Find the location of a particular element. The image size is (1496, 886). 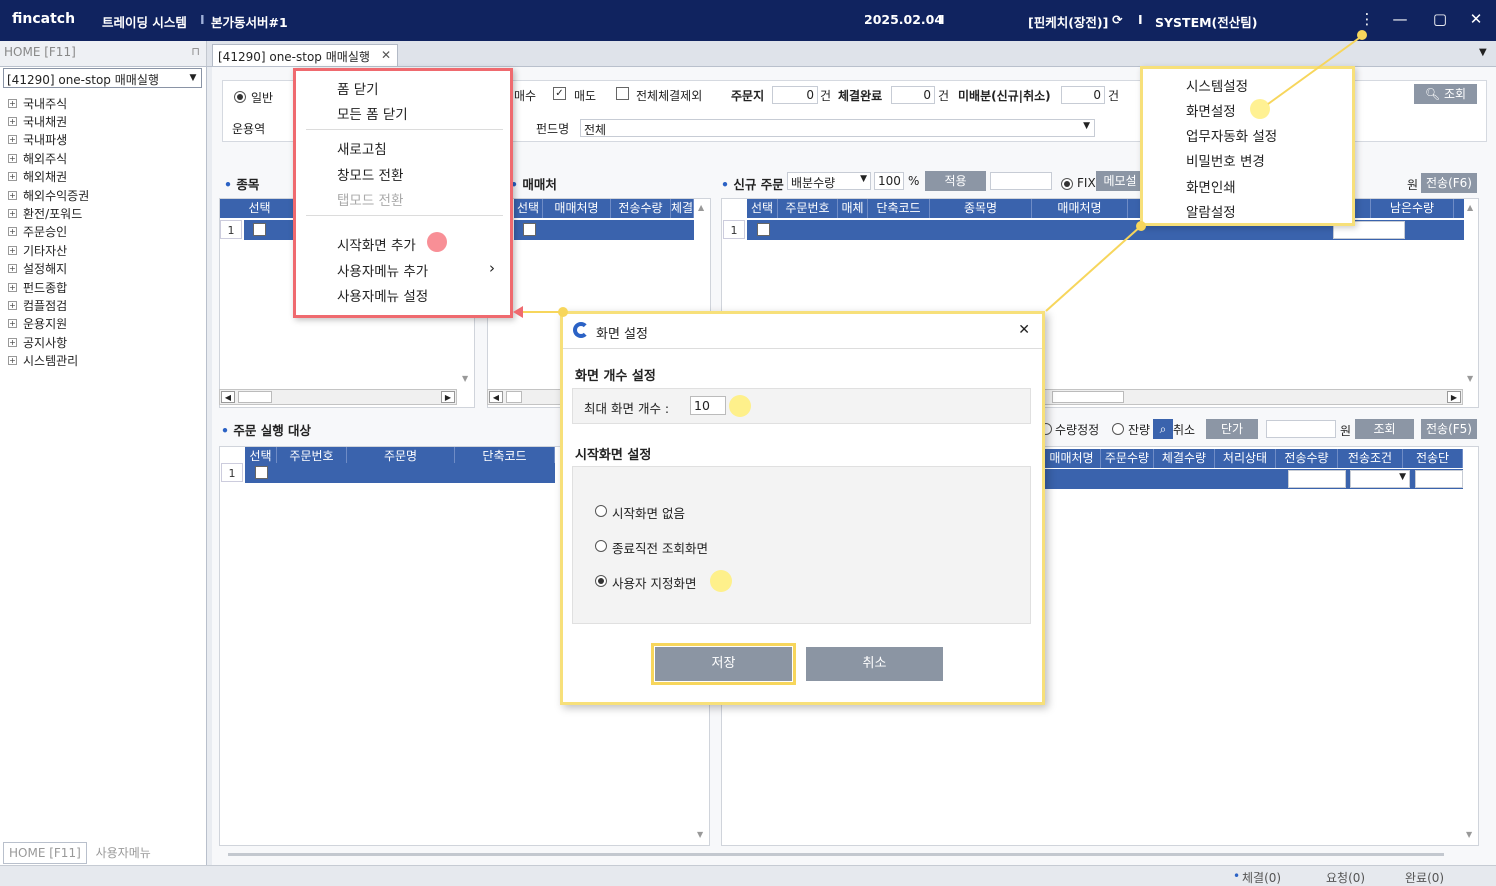

tree-node: + 주문승인 is located at coordinates (48, 232).